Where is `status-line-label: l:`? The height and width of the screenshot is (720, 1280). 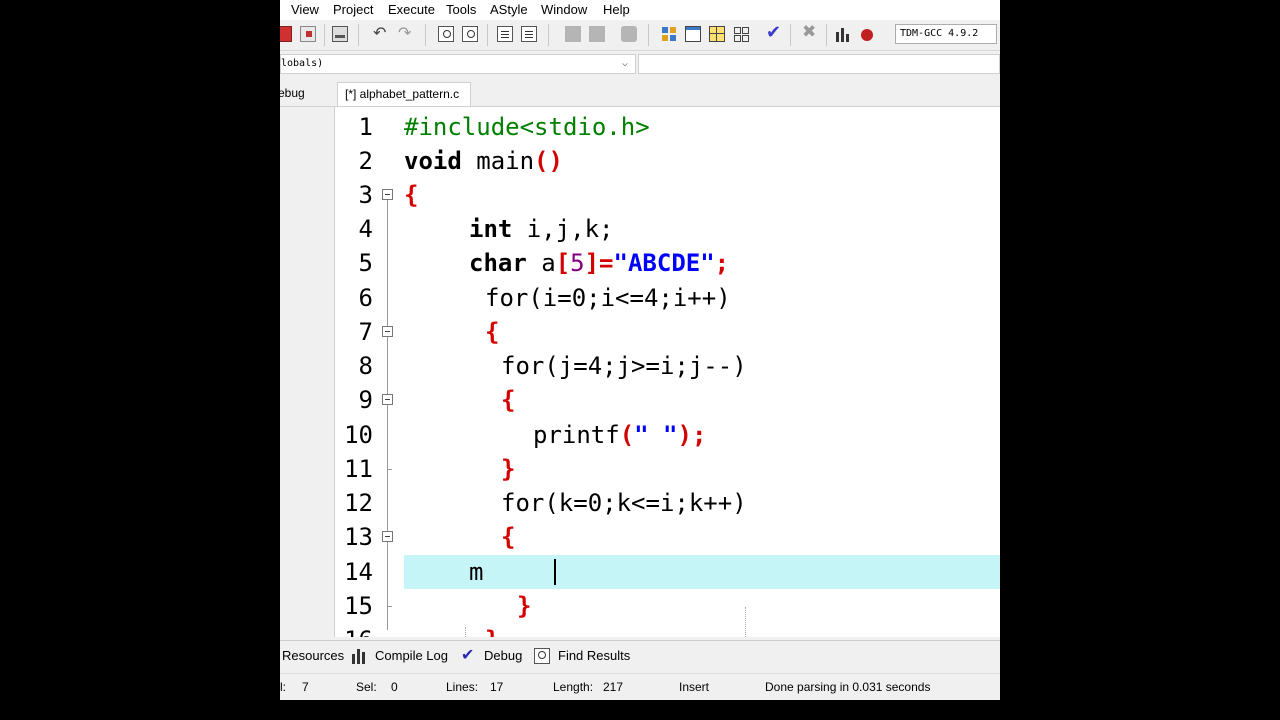
status-line-label: l: is located at coordinates (283, 687).